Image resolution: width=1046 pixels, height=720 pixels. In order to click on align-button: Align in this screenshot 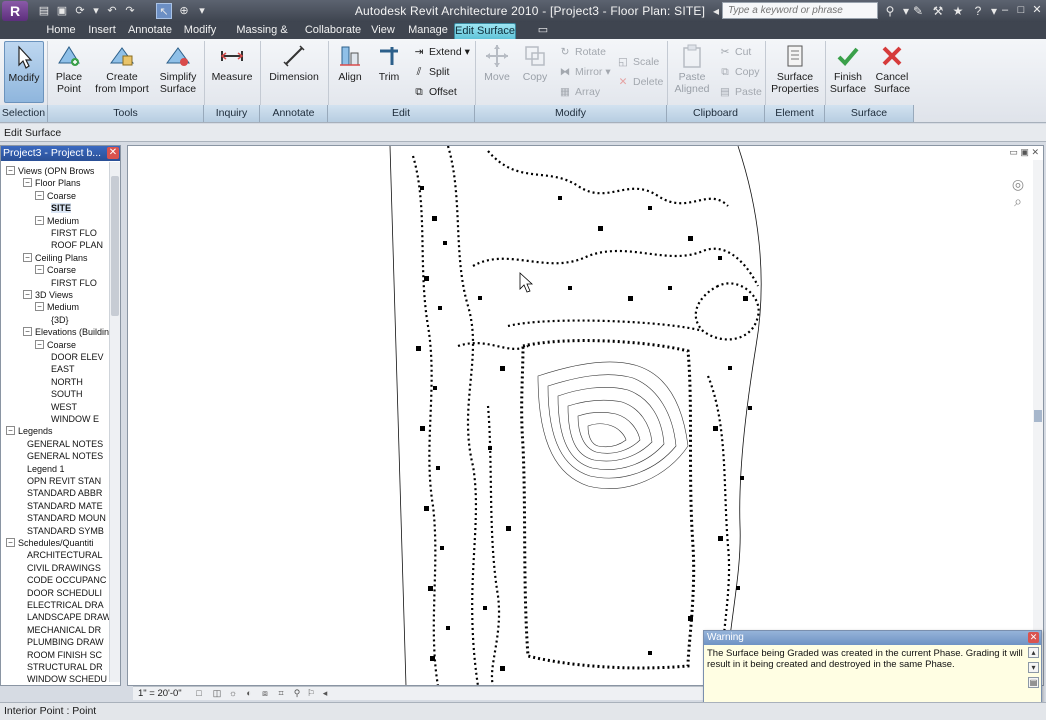, I will do `click(350, 72)`.